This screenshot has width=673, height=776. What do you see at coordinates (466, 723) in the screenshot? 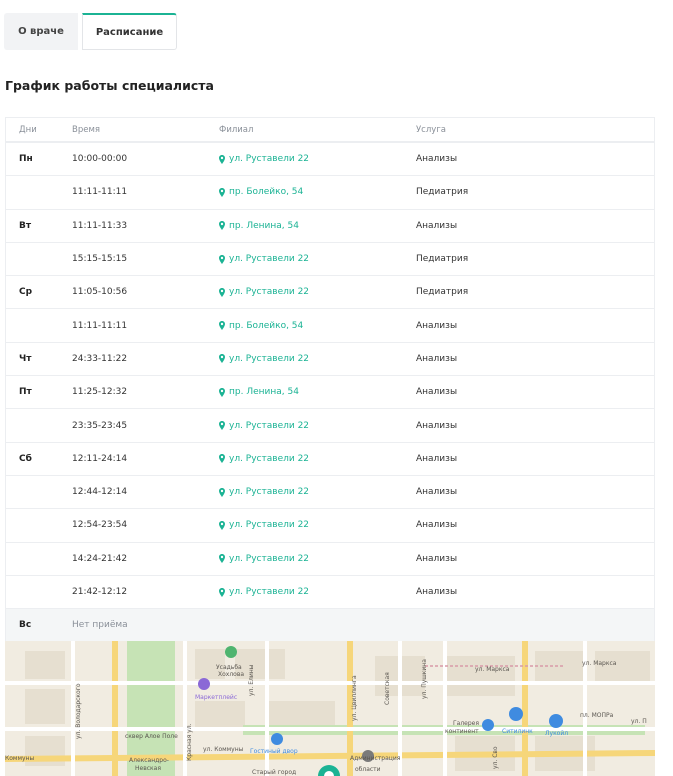
I see `map-label-galereya: Галерея` at bounding box center [466, 723].